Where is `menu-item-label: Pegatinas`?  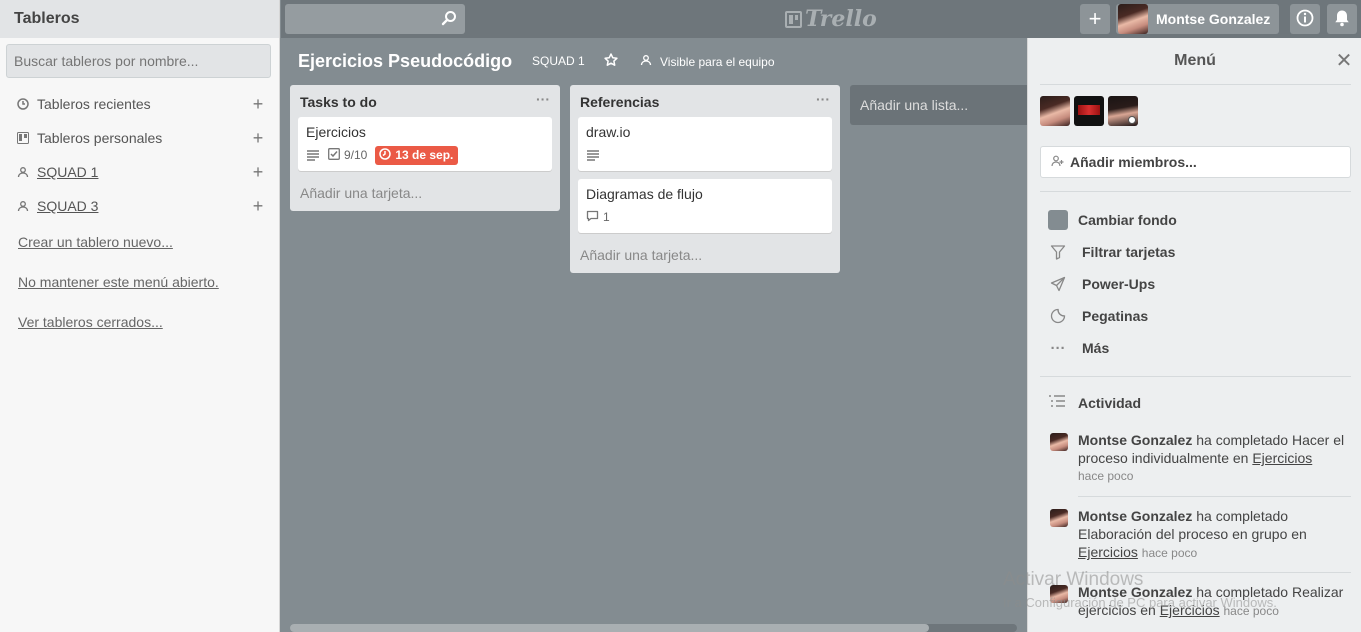
menu-item-label: Pegatinas is located at coordinates (1115, 316).